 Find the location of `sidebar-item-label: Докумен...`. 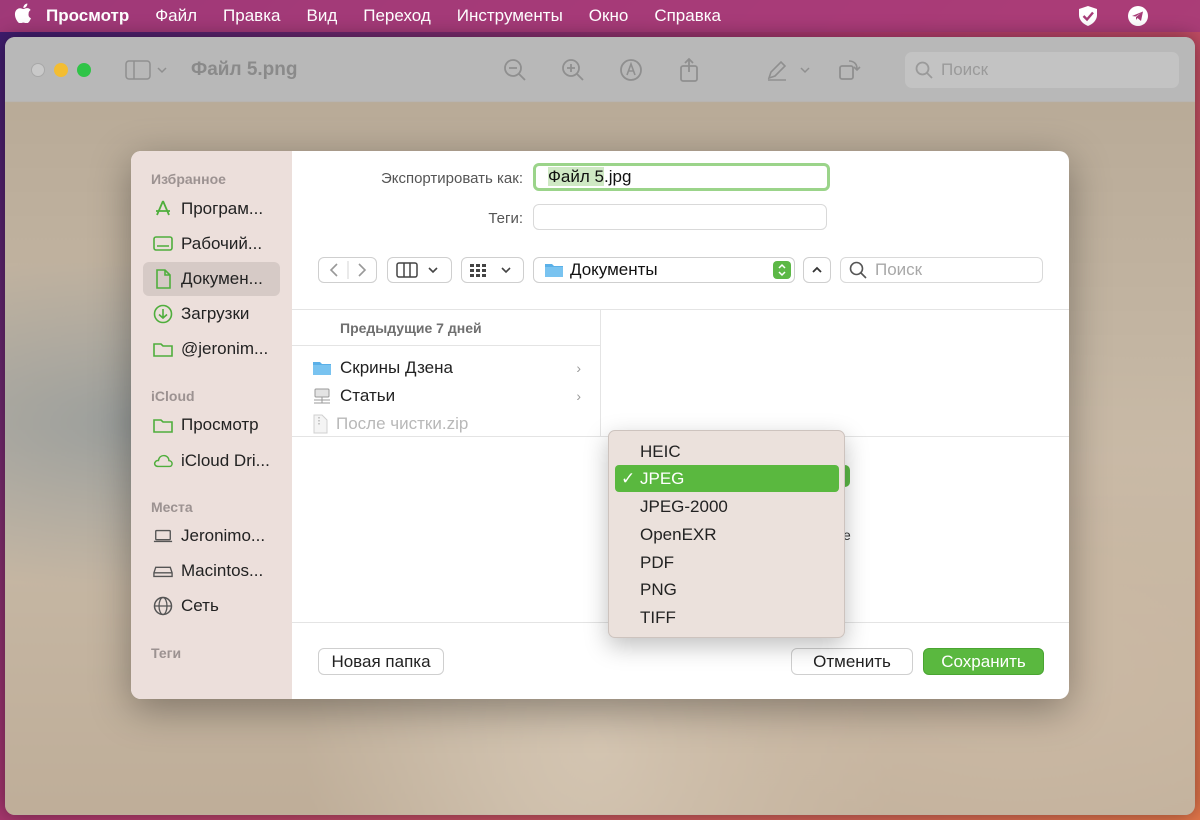

sidebar-item-label: Докумен... is located at coordinates (222, 278).